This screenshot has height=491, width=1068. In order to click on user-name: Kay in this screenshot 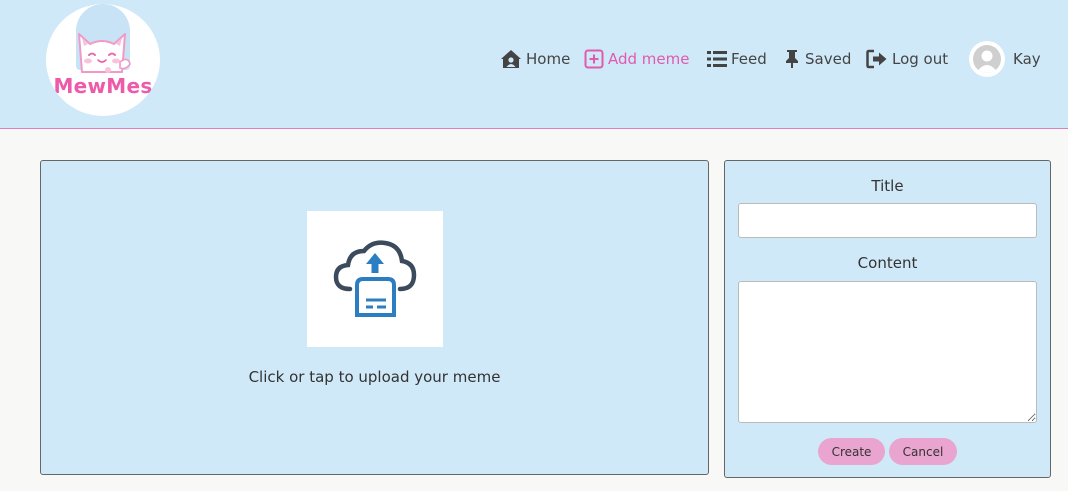, I will do `click(1027, 59)`.